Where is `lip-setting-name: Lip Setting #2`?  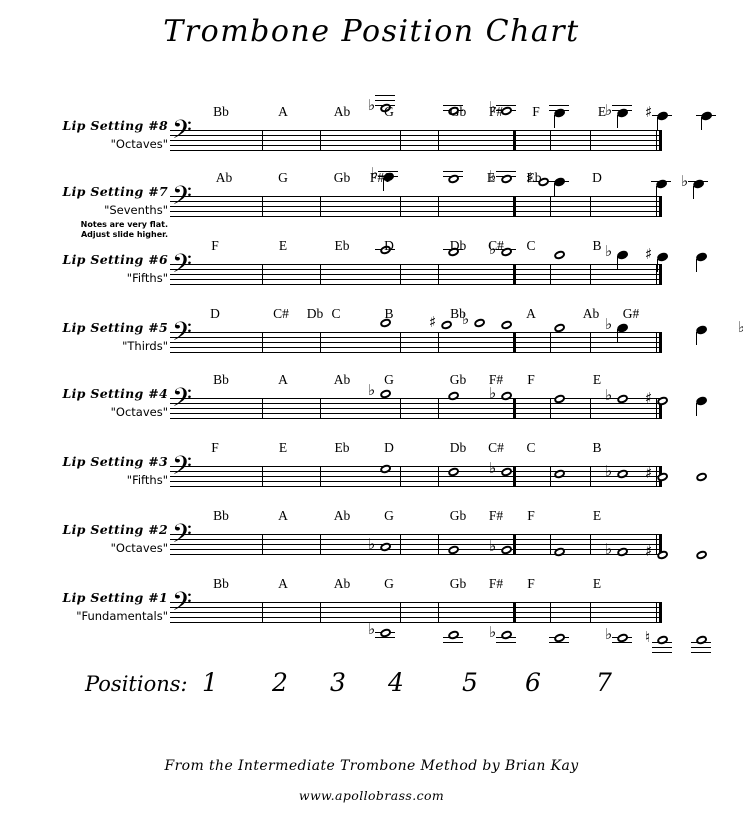
lip-setting-name: Lip Setting #2 is located at coordinates (115, 529).